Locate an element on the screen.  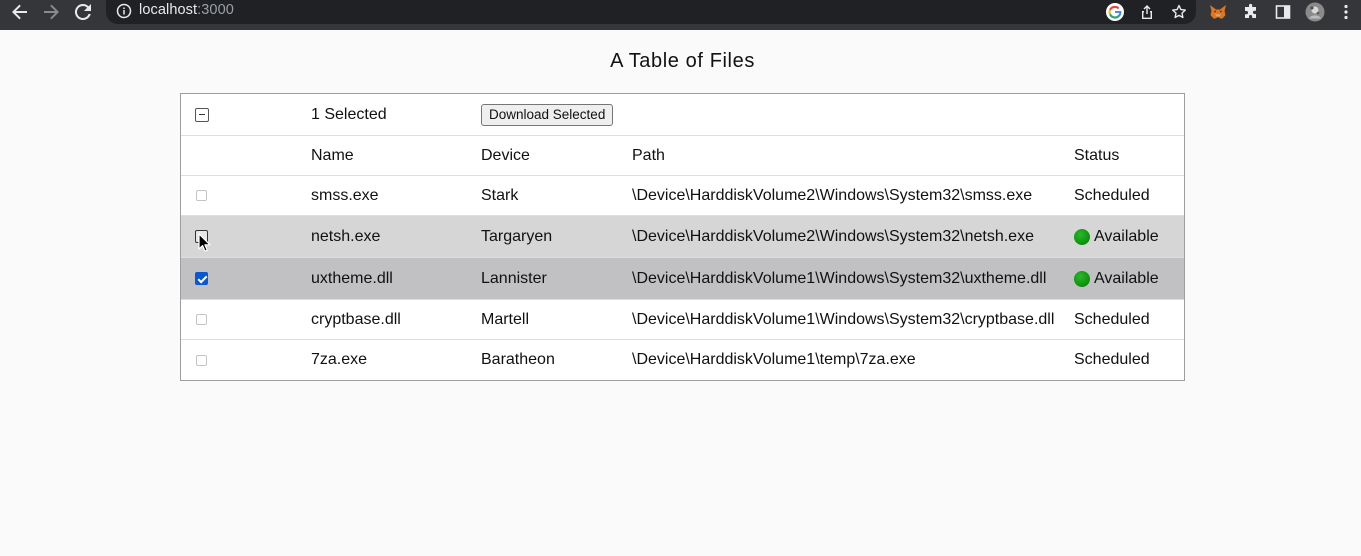
site-info-icon is located at coordinates (124, 11).